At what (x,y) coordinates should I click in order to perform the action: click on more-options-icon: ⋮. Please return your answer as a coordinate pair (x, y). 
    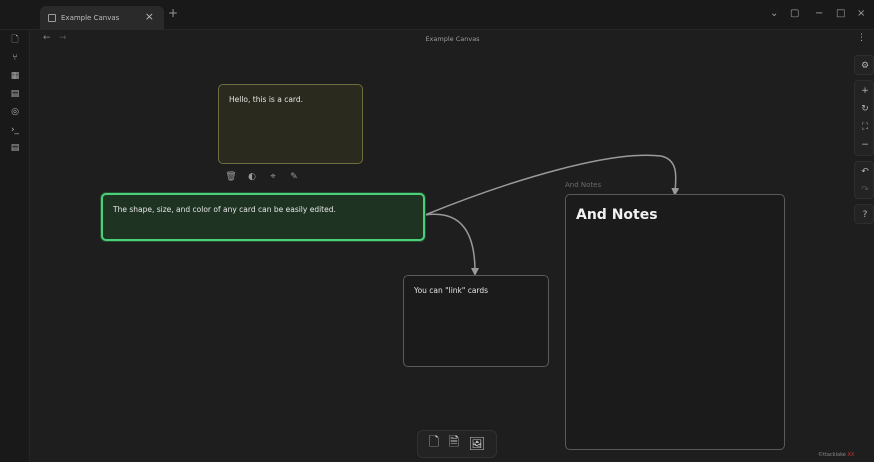
    Looking at the image, I should click on (861, 38).